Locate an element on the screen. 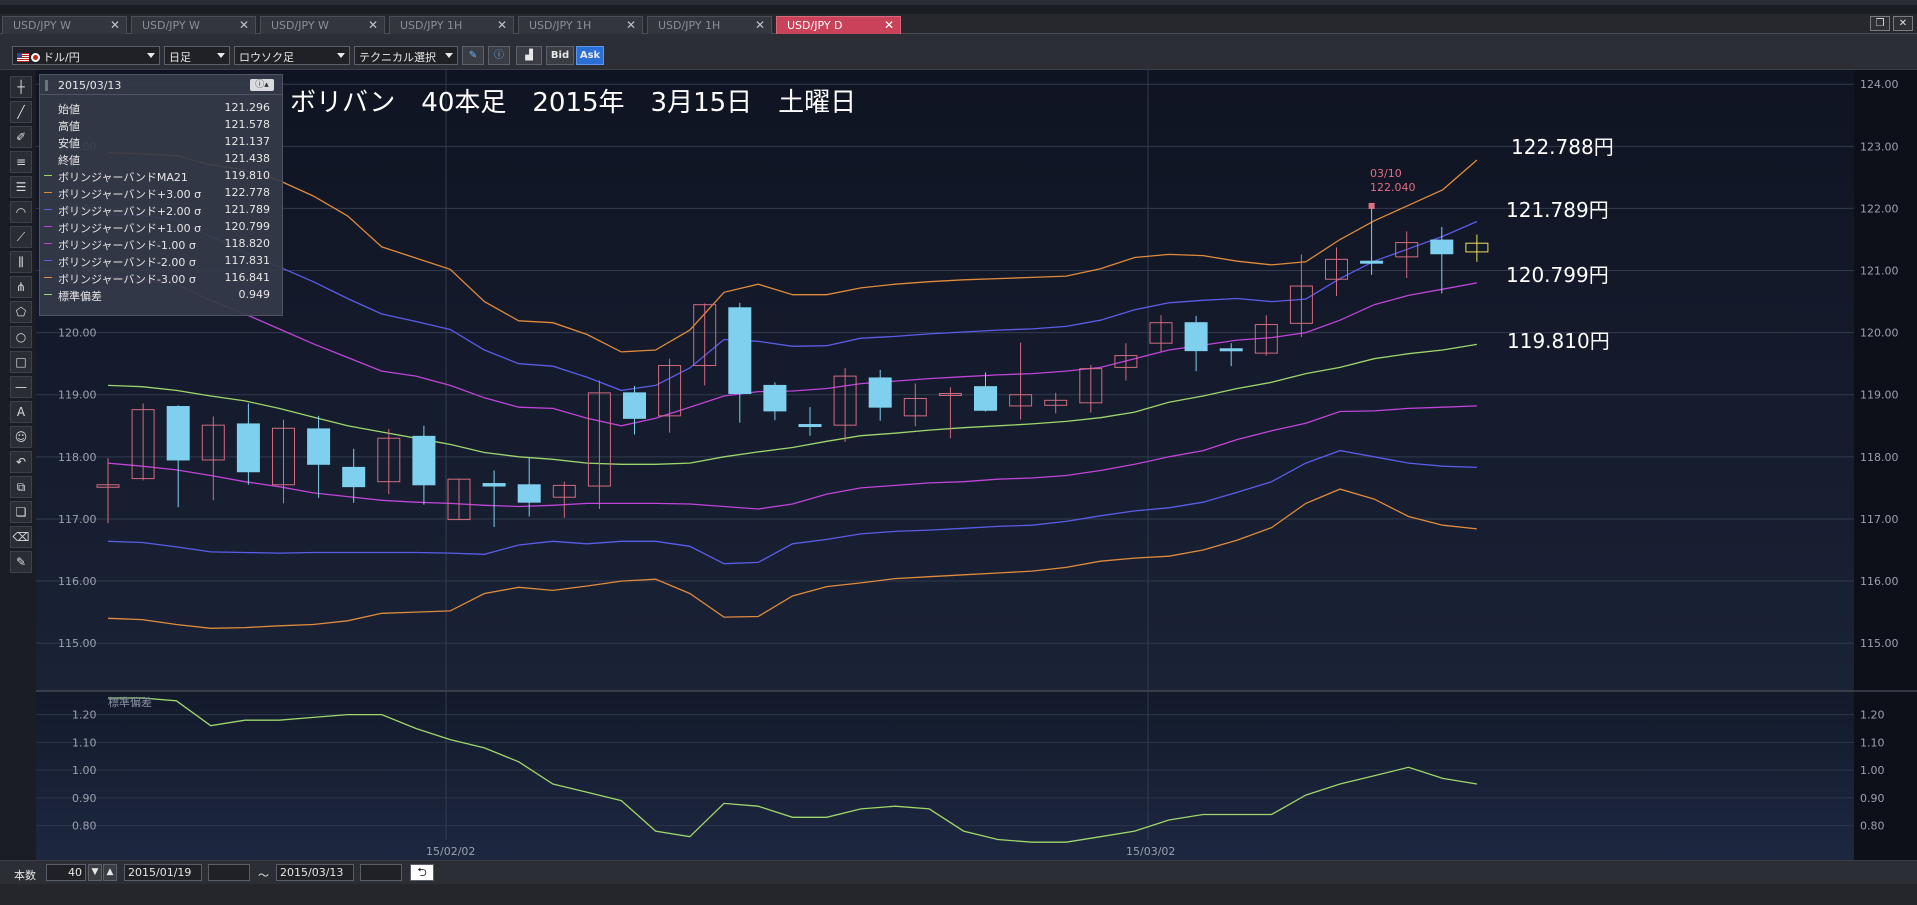  undo-icon: ↶ is located at coordinates (21, 462).